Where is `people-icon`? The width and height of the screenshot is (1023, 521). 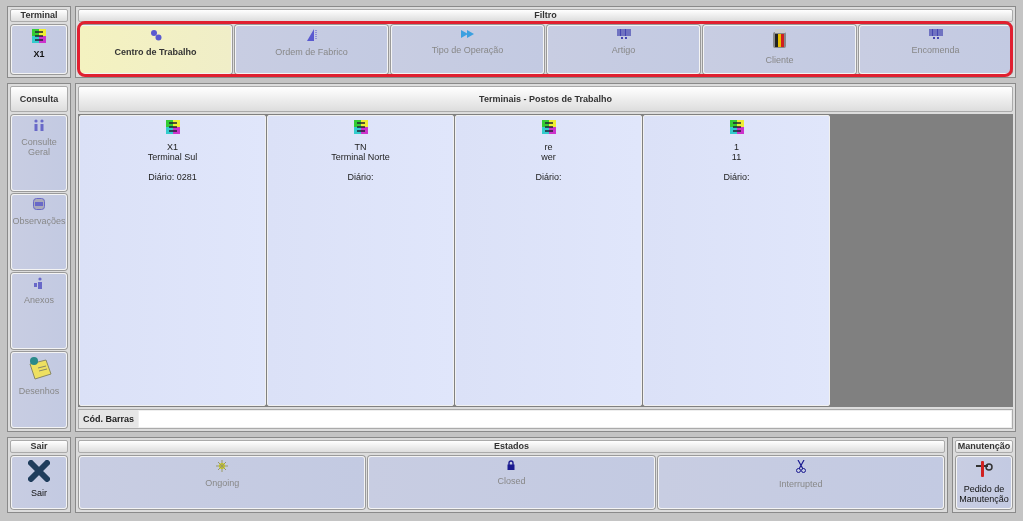
people-icon is located at coordinates (39, 125).